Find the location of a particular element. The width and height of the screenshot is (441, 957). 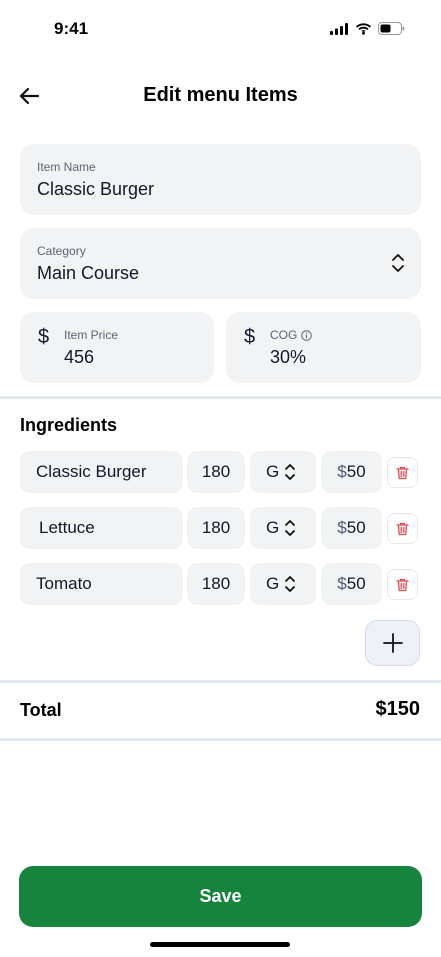

page-title: Edit menu Items is located at coordinates (220, 95).